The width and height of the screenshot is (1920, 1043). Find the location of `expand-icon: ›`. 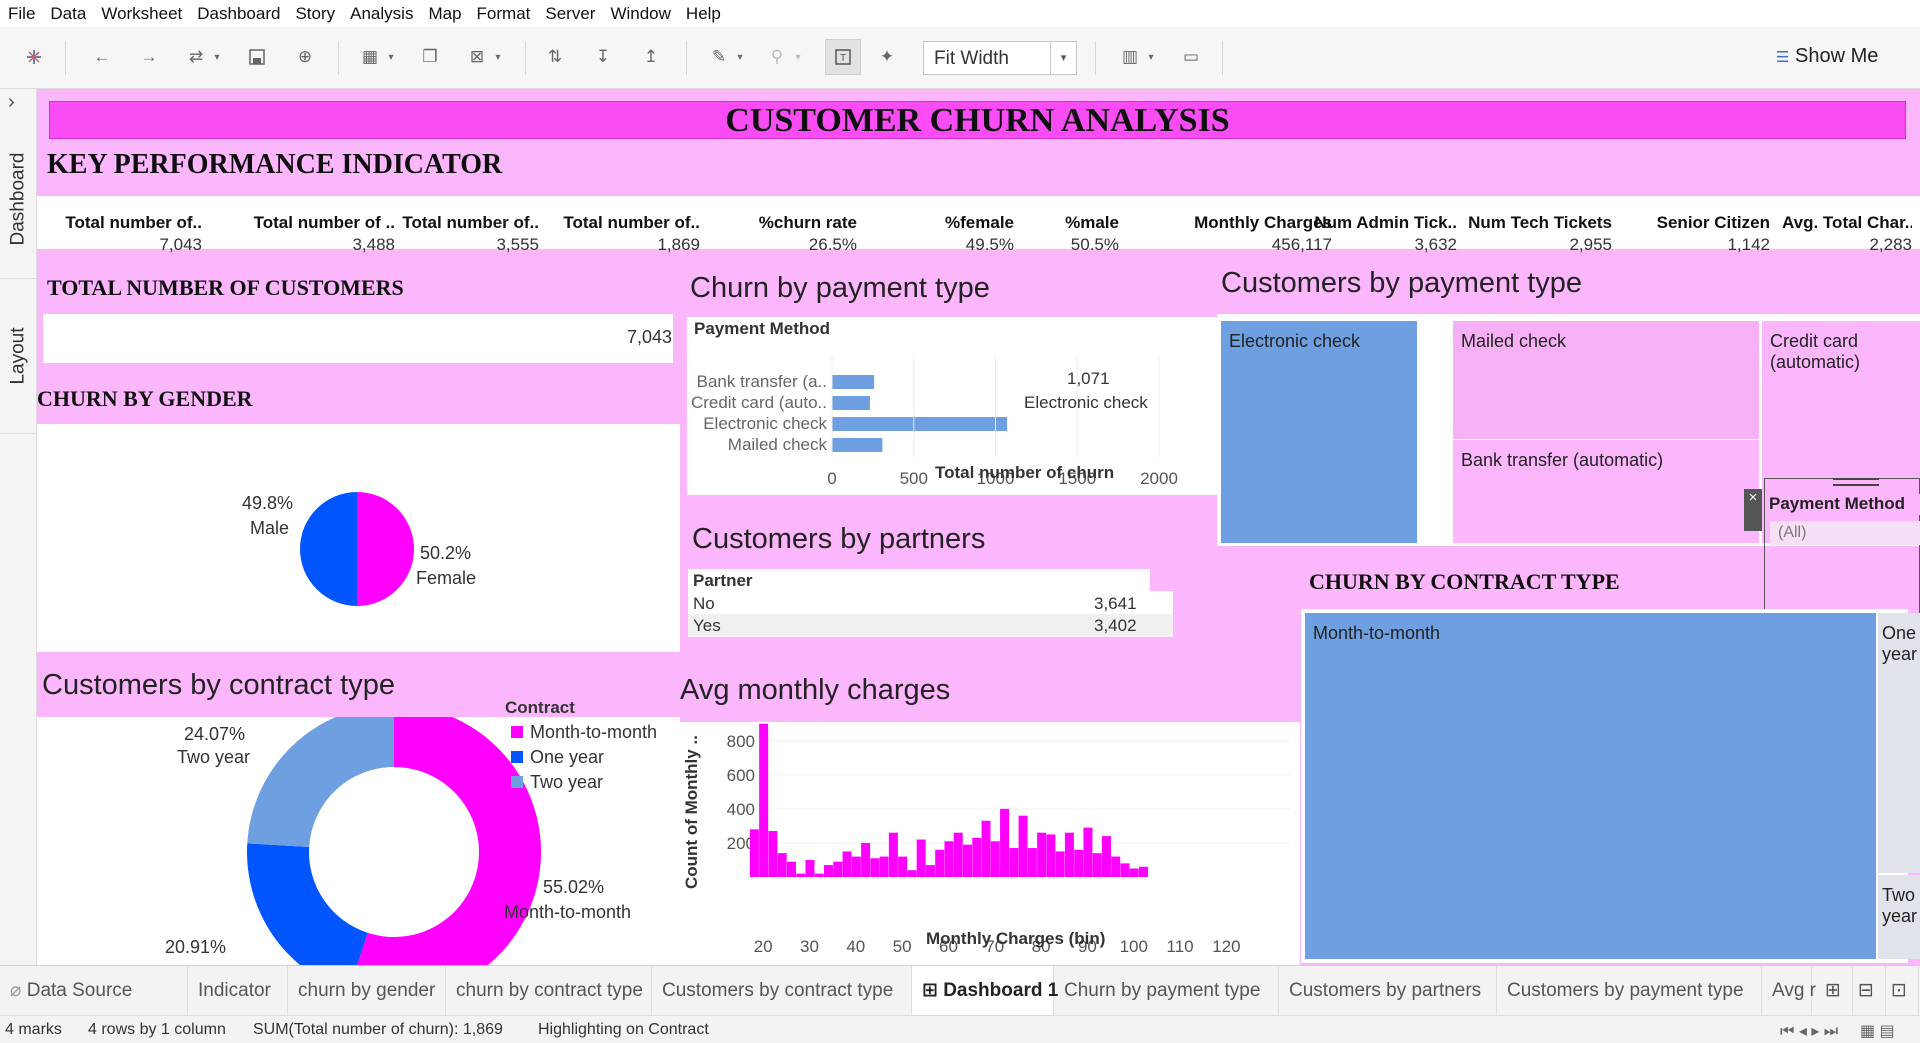

expand-icon: › is located at coordinates (11, 102).